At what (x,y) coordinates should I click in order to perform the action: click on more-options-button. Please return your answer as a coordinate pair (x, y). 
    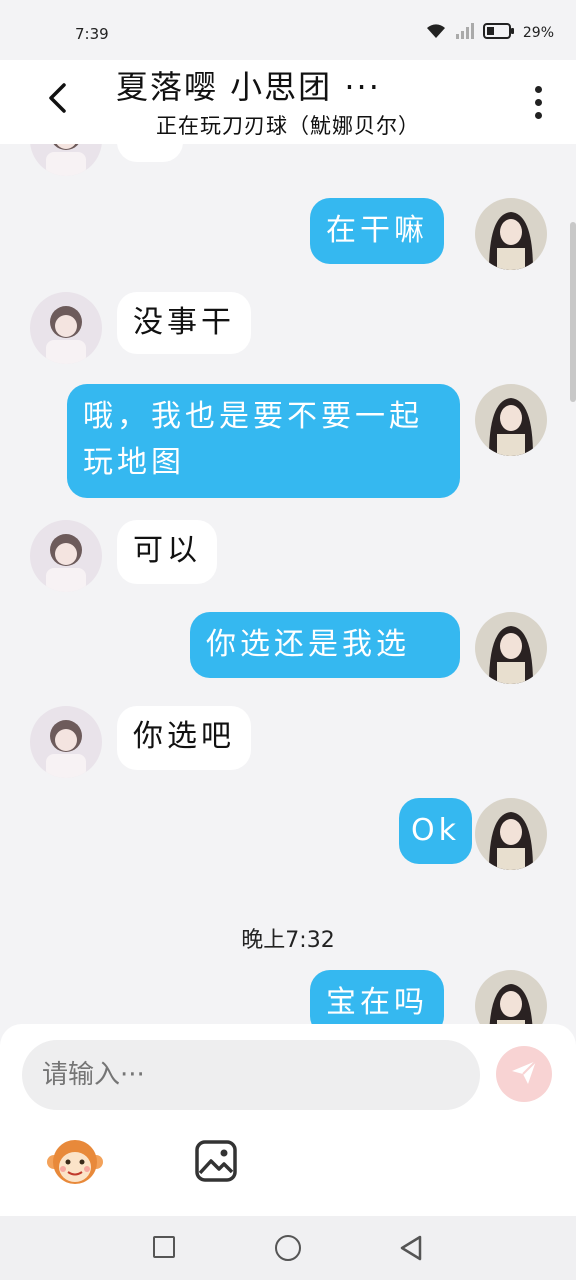
    Looking at the image, I should click on (538, 102).